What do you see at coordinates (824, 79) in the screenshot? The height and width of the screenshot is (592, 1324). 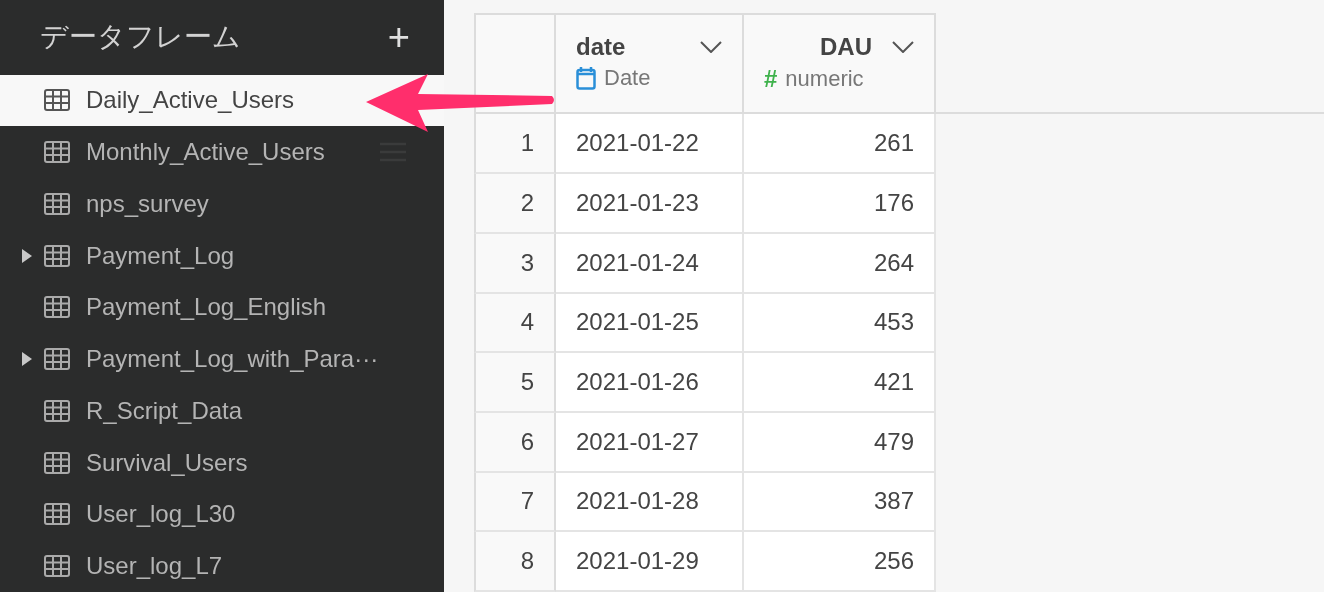 I see `column-type: numeric` at bounding box center [824, 79].